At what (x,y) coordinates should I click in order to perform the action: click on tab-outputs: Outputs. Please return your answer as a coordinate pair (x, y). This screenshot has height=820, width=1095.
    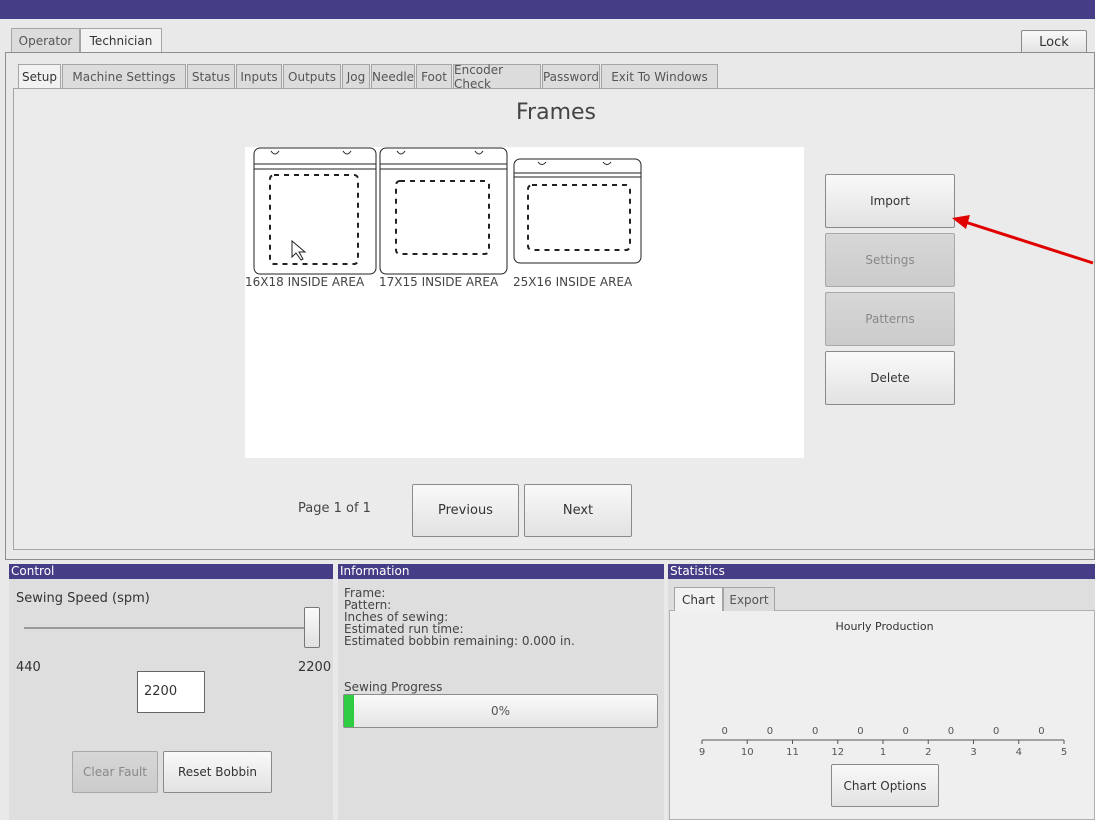
    Looking at the image, I should click on (312, 76).